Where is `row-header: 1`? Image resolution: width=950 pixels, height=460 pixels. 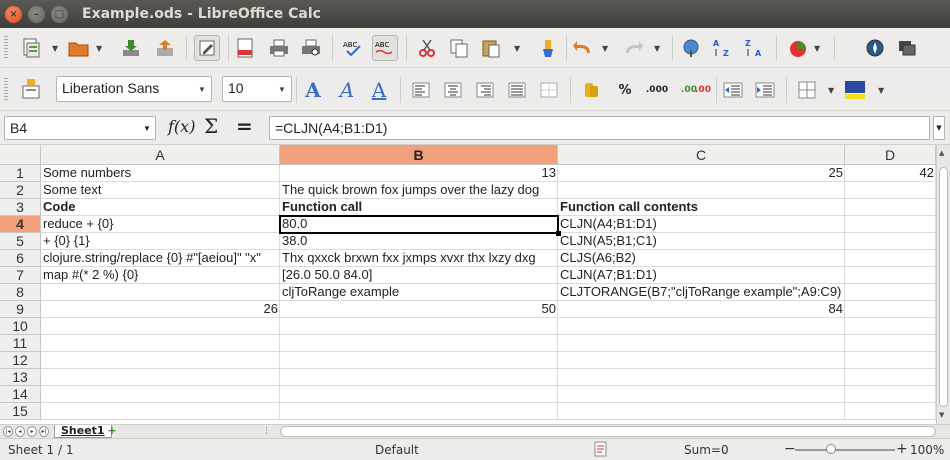
row-header: 1 is located at coordinates (20, 173).